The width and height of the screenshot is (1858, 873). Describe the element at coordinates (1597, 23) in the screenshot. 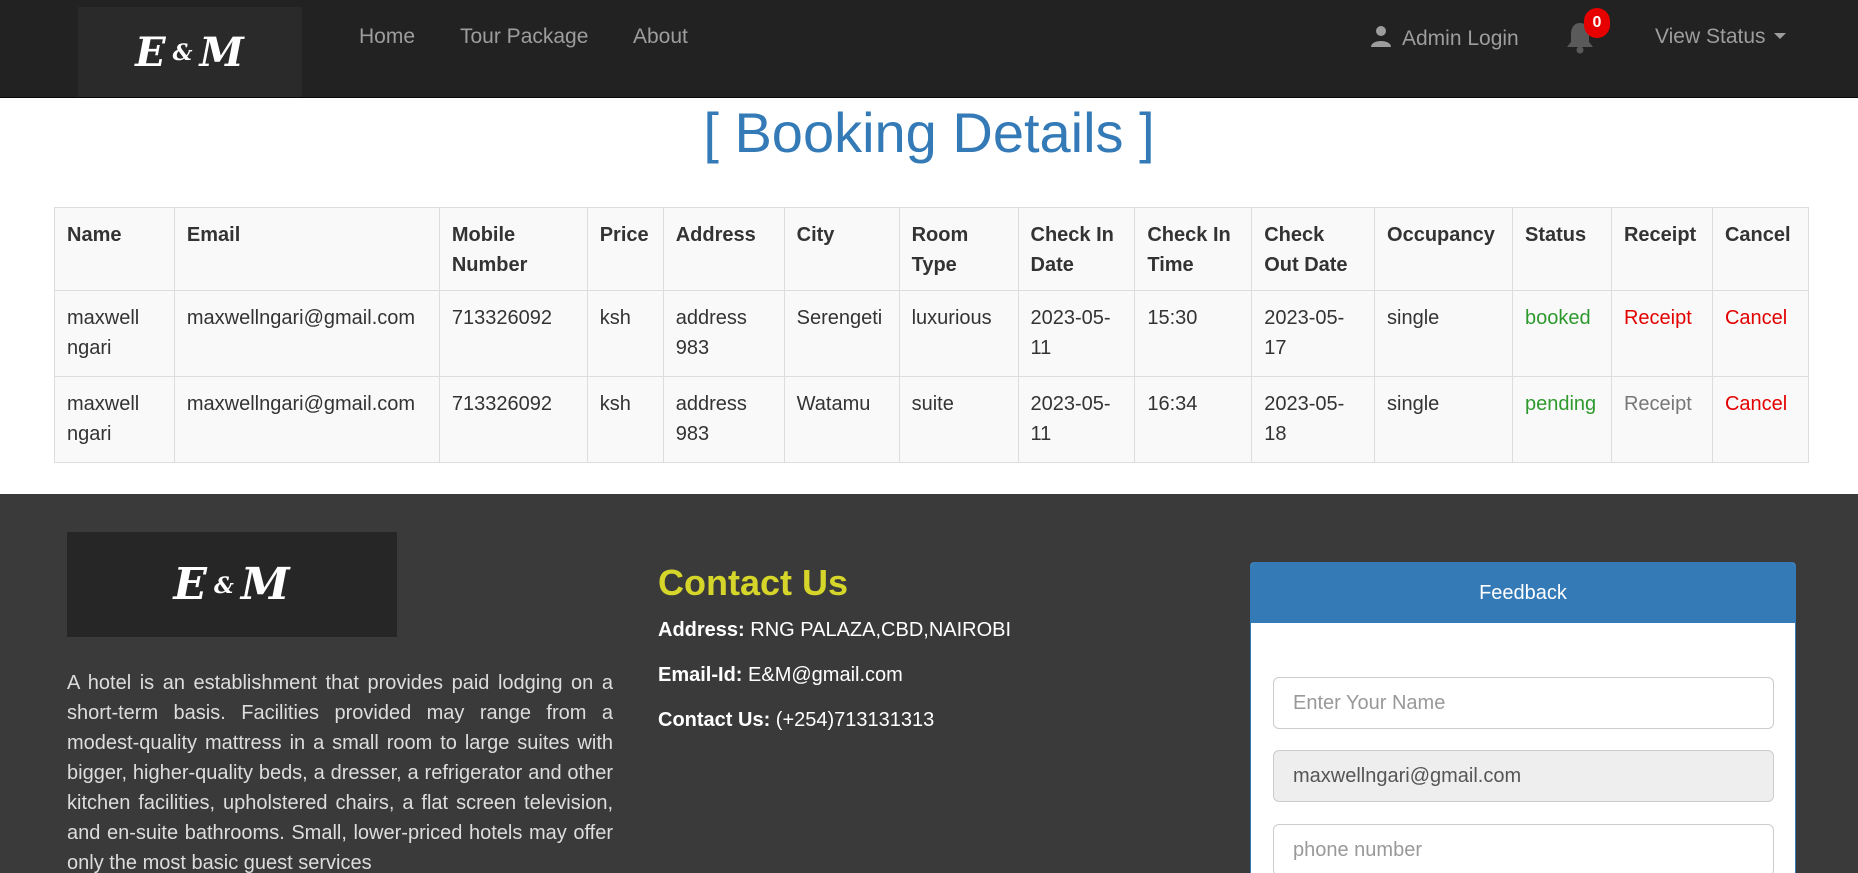

I see `notification-badge: 0` at that location.